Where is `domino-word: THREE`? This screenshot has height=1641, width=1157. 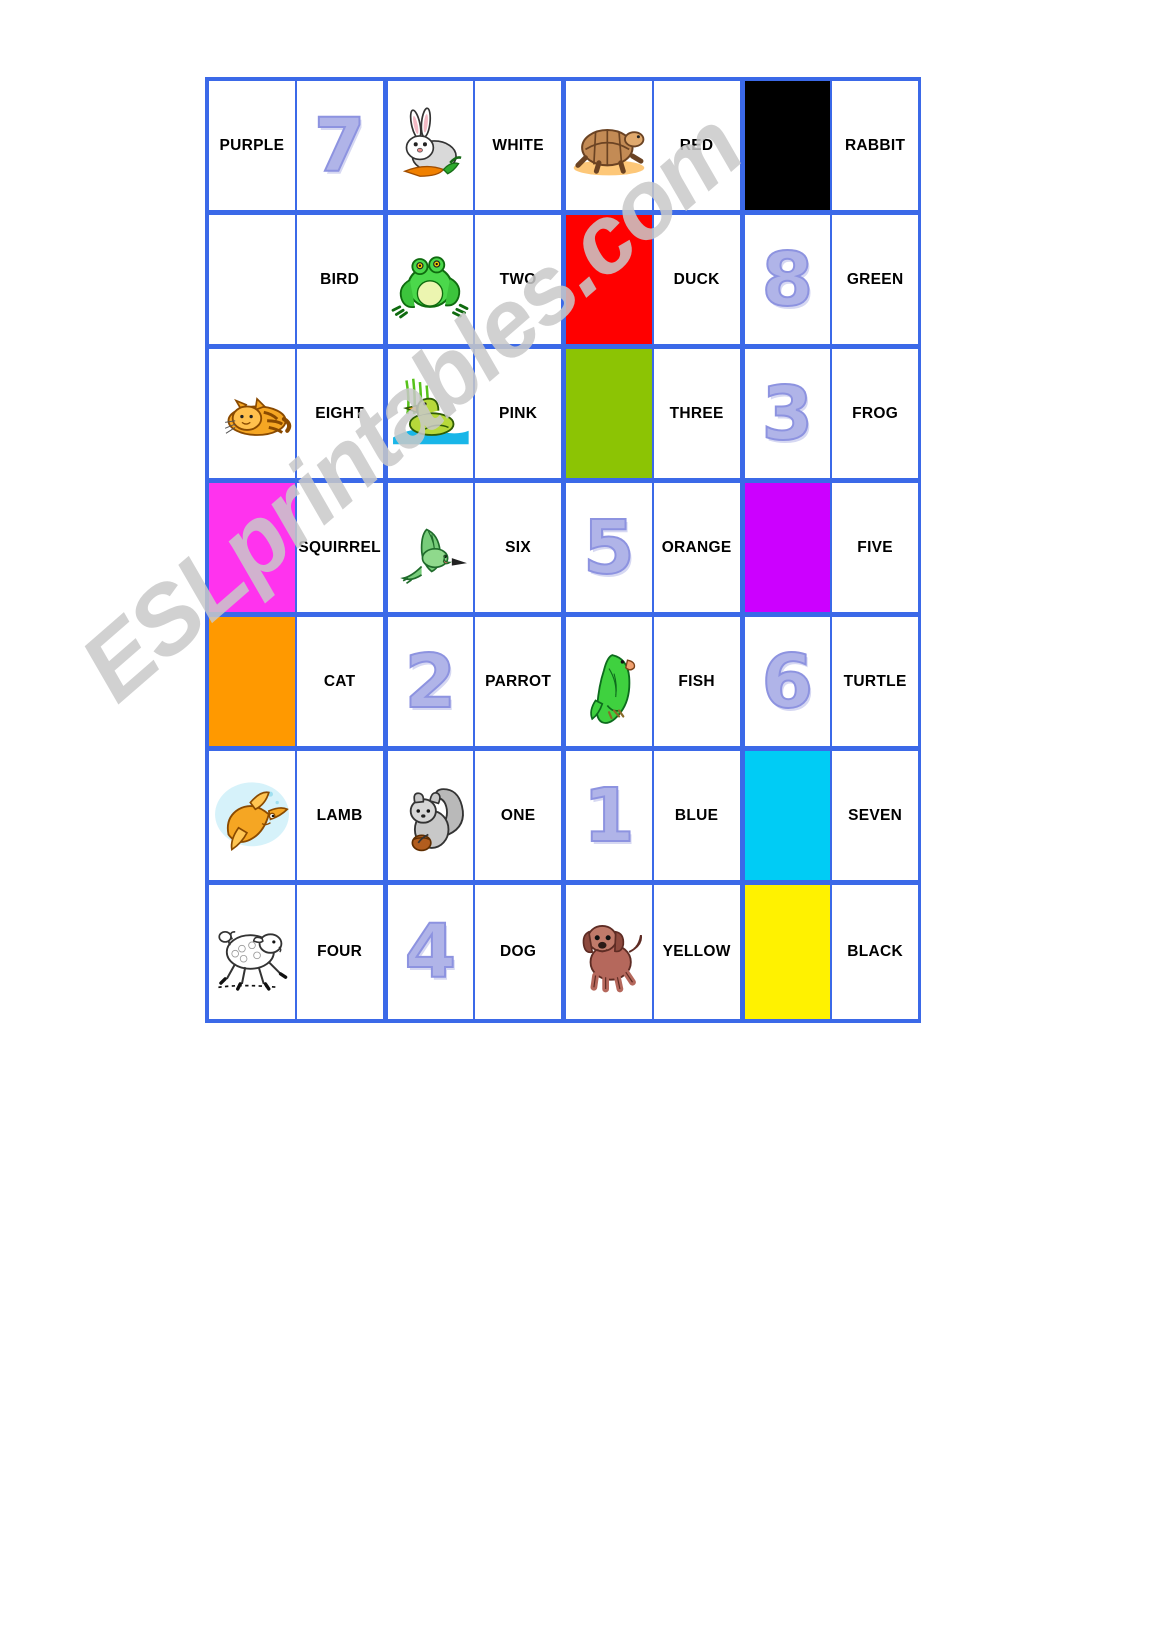 domino-word: THREE is located at coordinates (696, 413).